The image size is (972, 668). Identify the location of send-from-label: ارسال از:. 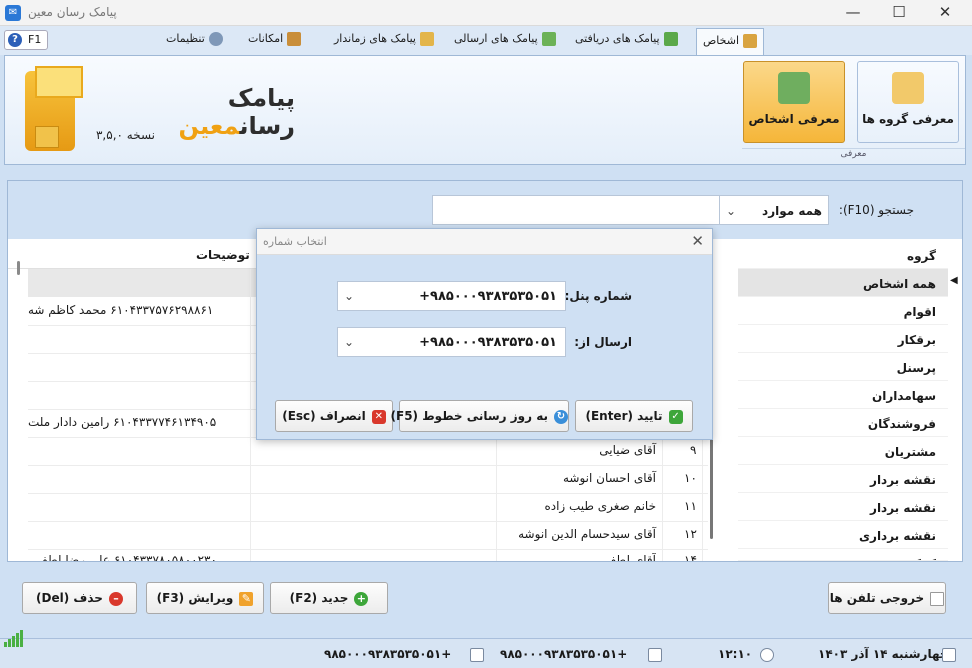
(603, 342).